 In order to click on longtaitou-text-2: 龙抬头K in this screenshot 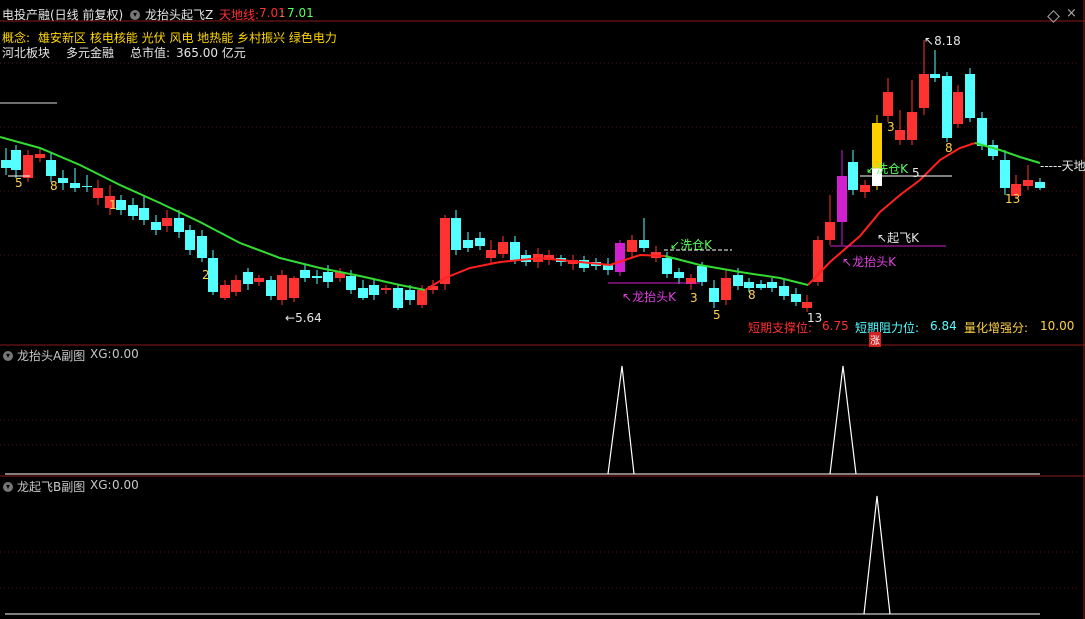, I will do `click(874, 262)`.